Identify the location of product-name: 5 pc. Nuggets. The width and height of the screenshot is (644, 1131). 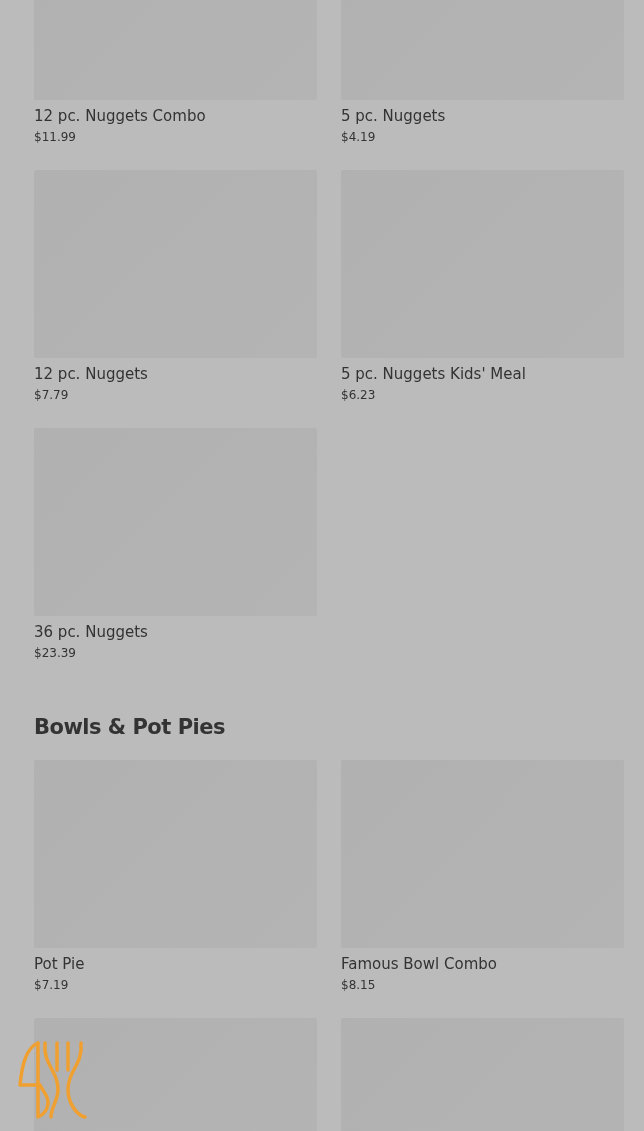
(482, 116).